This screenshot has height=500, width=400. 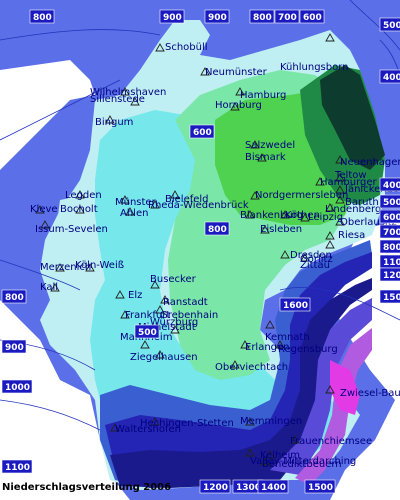 I want to click on station-label: Rheda-Wiedenbrück, so click(x=198, y=205).